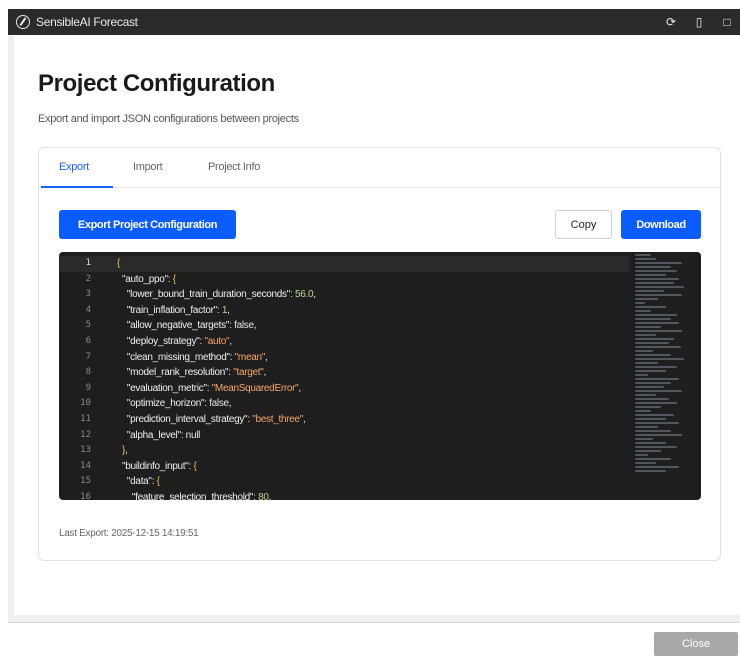 This screenshot has height=661, width=740. What do you see at coordinates (147, 224) in the screenshot?
I see `export-config-button: Export Project Configuration` at bounding box center [147, 224].